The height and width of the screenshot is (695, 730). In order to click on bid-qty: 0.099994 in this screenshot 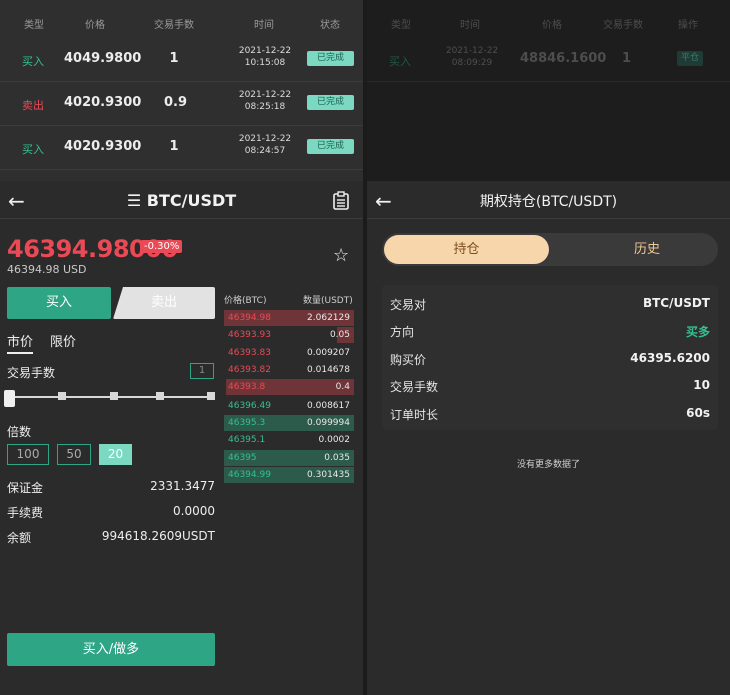, I will do `click(328, 423)`.